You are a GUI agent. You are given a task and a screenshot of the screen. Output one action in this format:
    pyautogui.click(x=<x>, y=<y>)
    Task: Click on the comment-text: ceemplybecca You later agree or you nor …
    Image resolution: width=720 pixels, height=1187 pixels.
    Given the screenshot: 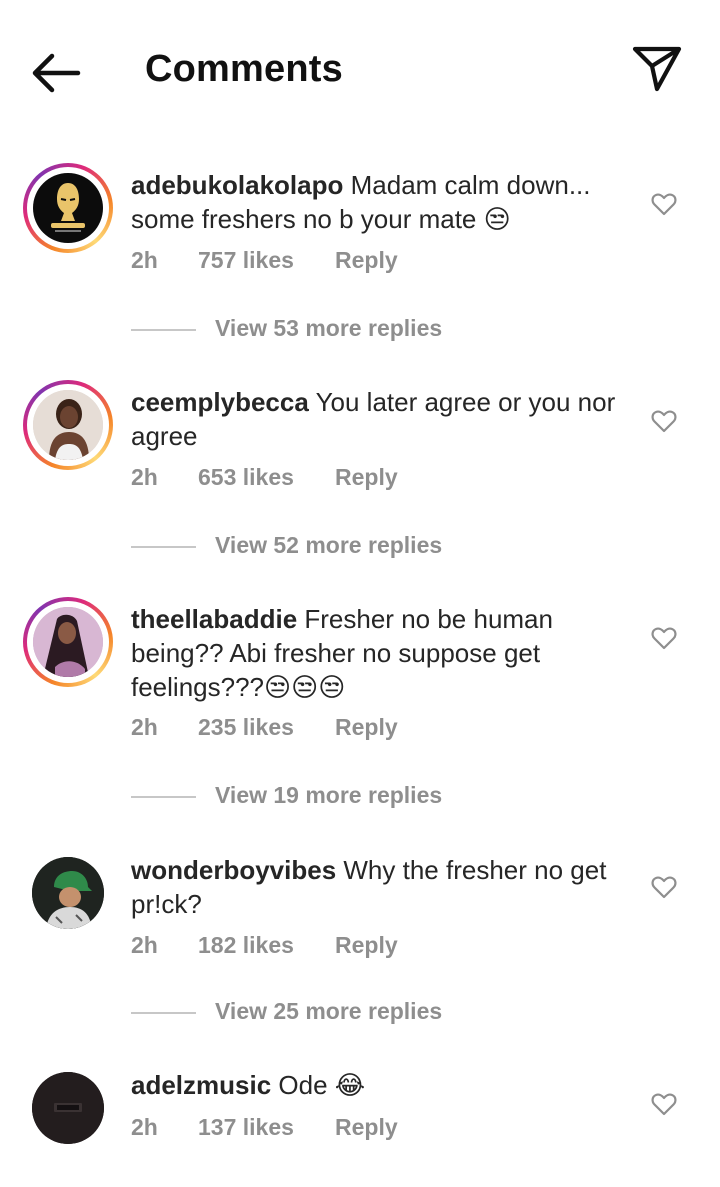 What is the action you would take?
    pyautogui.click(x=378, y=419)
    